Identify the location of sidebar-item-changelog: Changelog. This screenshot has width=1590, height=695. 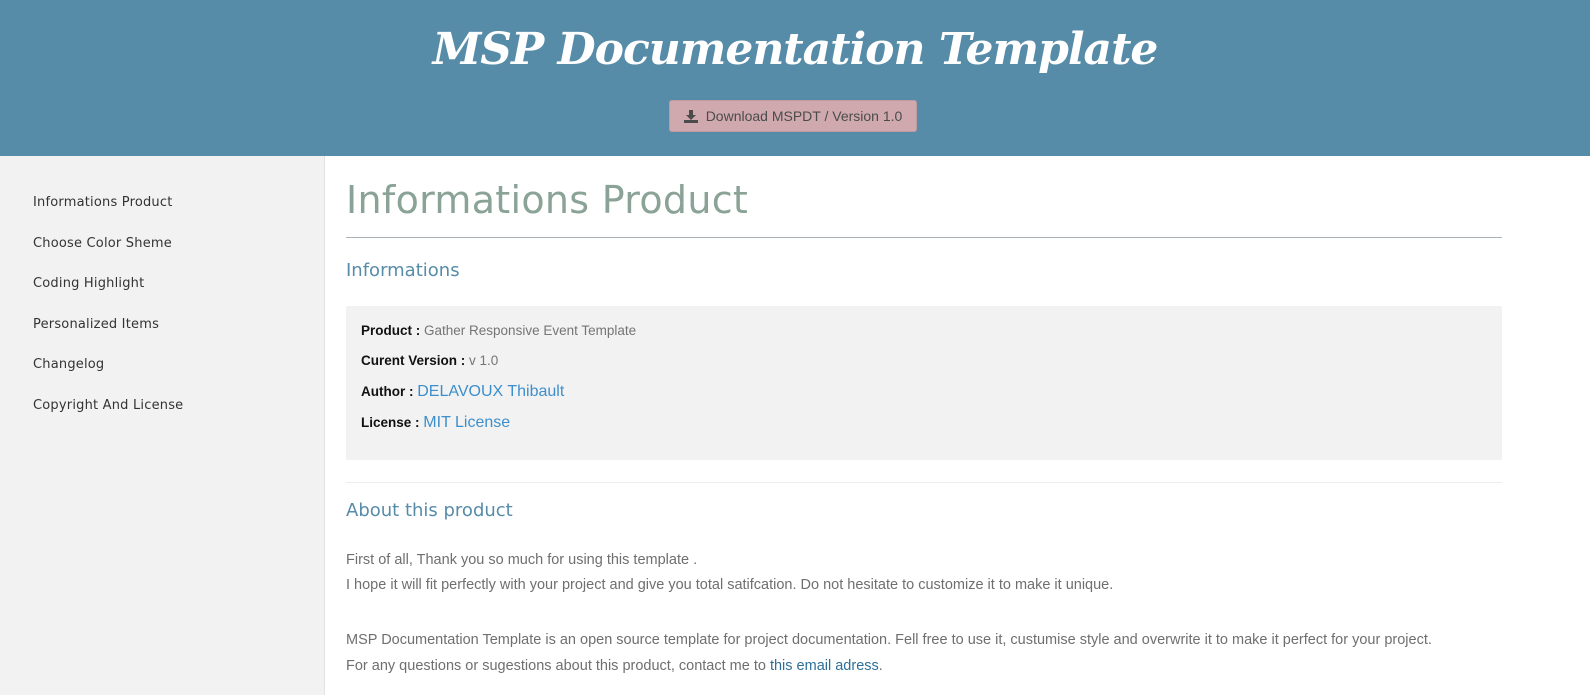
(68, 364).